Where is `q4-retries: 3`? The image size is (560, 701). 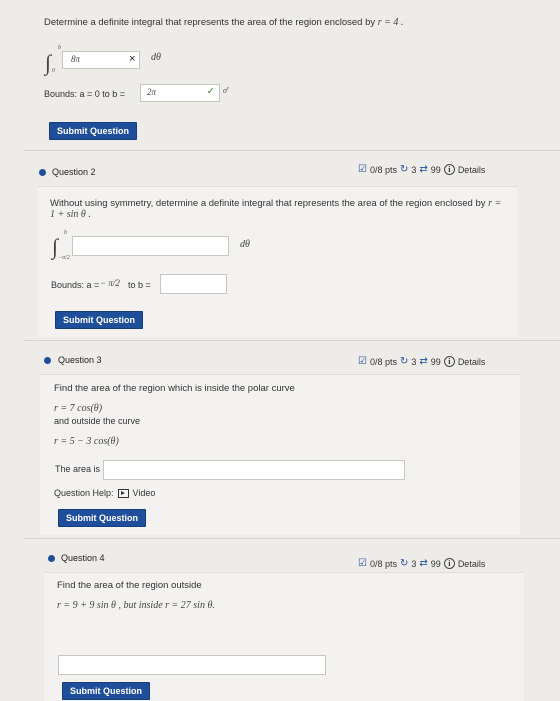 q4-retries: 3 is located at coordinates (414, 563).